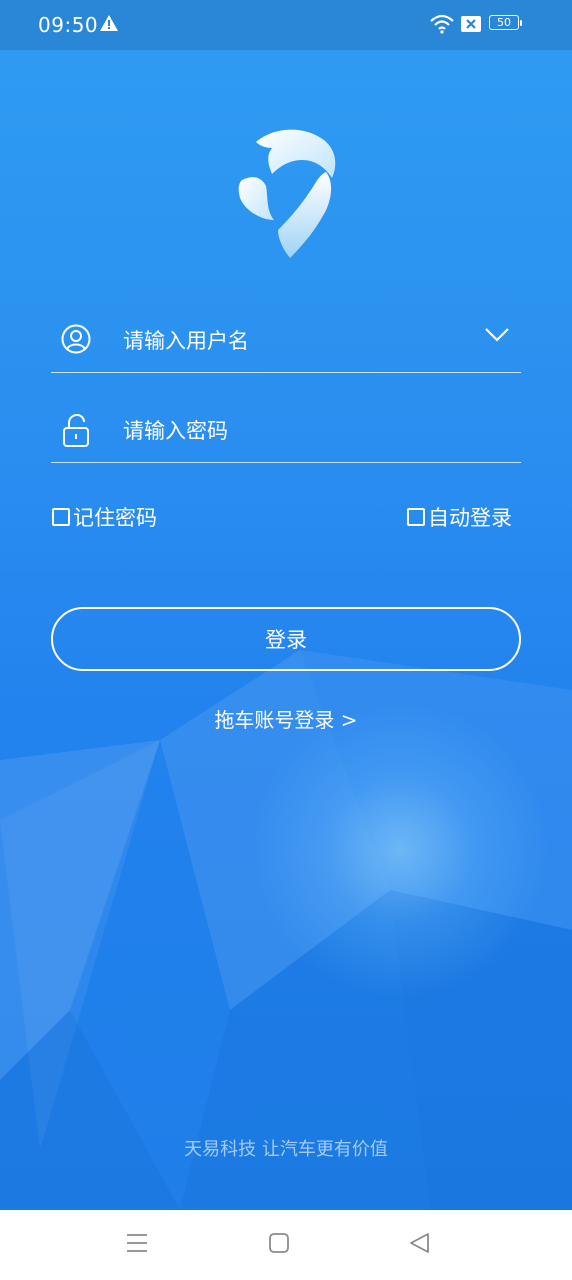 The width and height of the screenshot is (572, 1280). Describe the element at coordinates (137, 1243) in the screenshot. I see `menu-icon` at that location.